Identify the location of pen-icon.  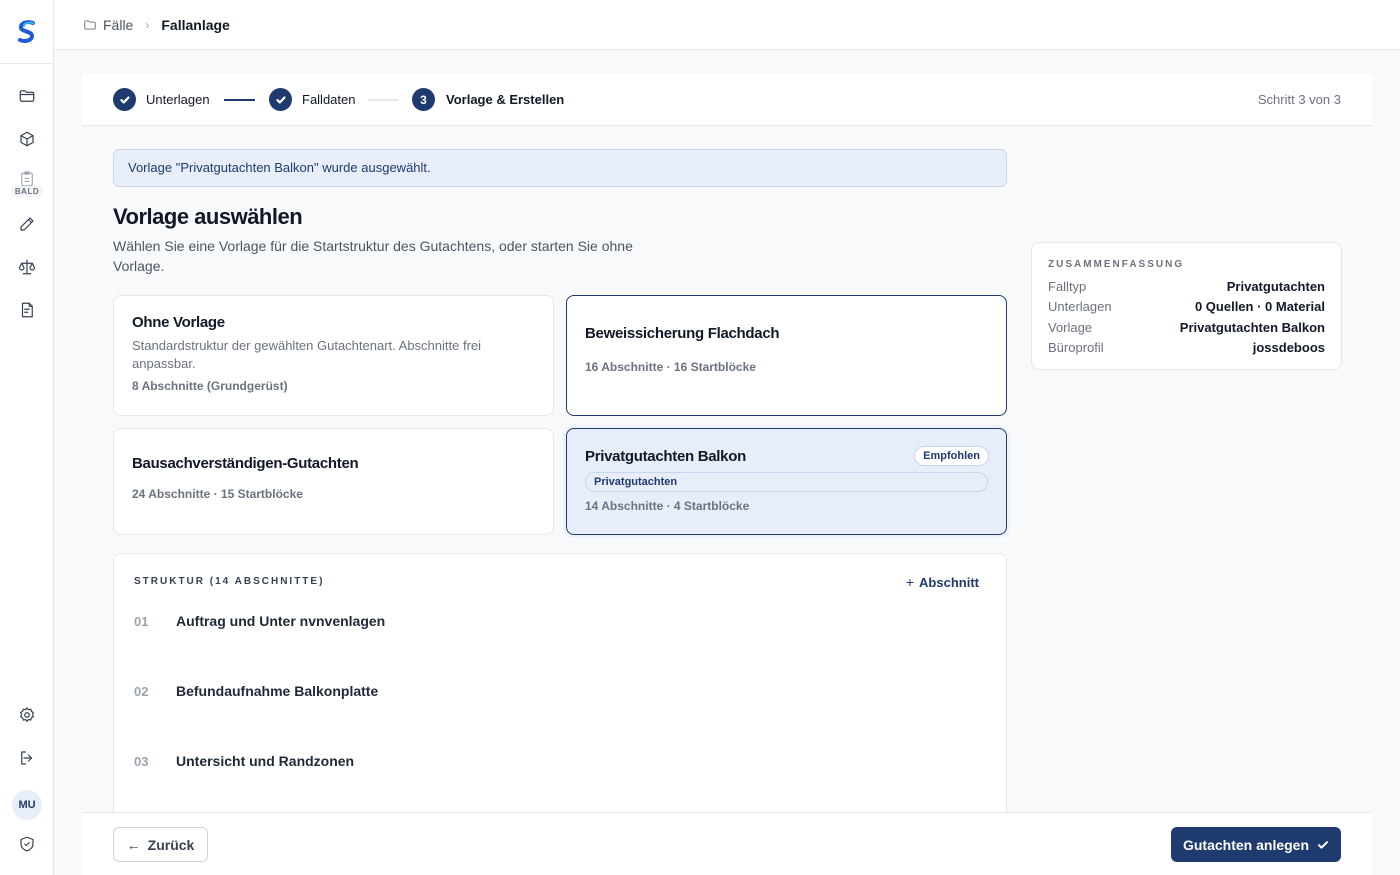
(27, 224).